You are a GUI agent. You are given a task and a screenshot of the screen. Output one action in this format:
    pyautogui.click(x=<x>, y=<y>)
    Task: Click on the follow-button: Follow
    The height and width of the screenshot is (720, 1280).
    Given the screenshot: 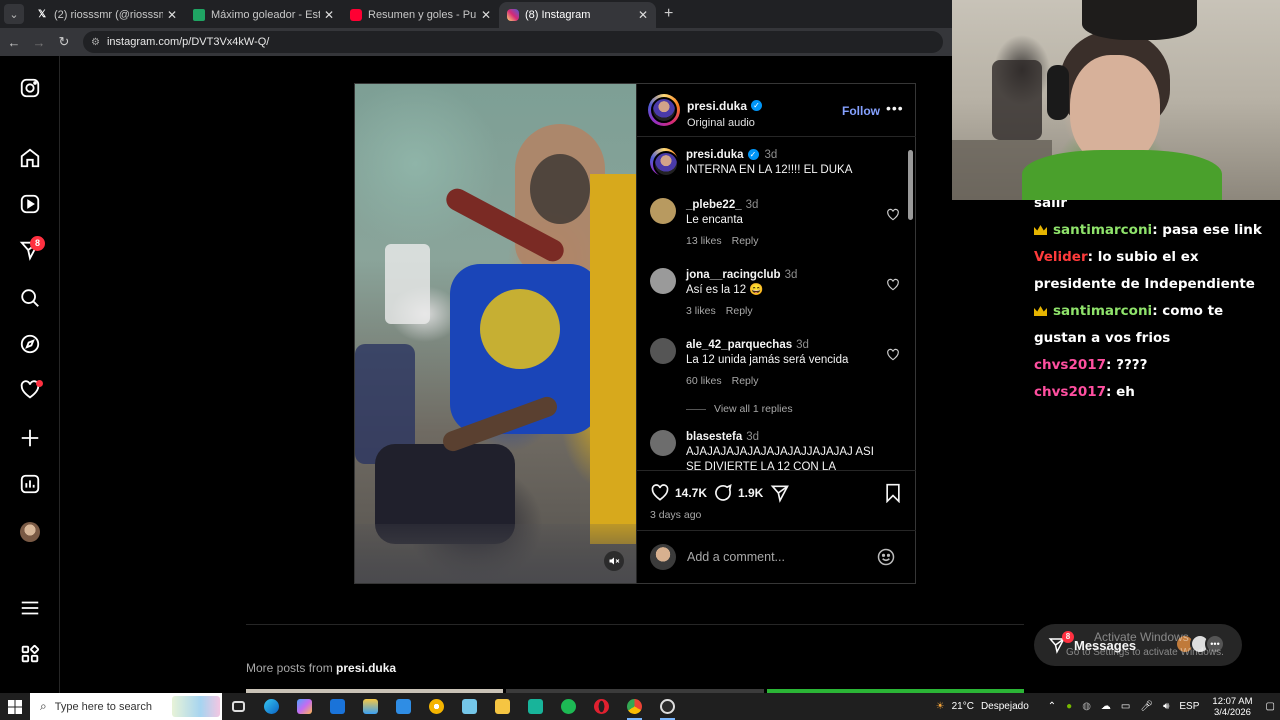 What is the action you would take?
    pyautogui.click(x=861, y=111)
    